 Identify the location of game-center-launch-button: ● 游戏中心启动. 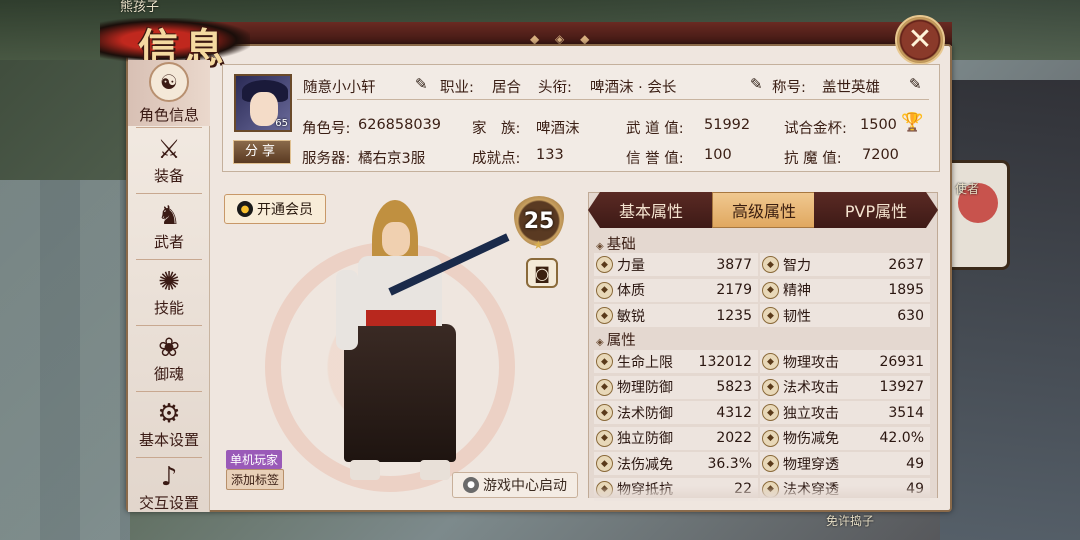
(515, 485).